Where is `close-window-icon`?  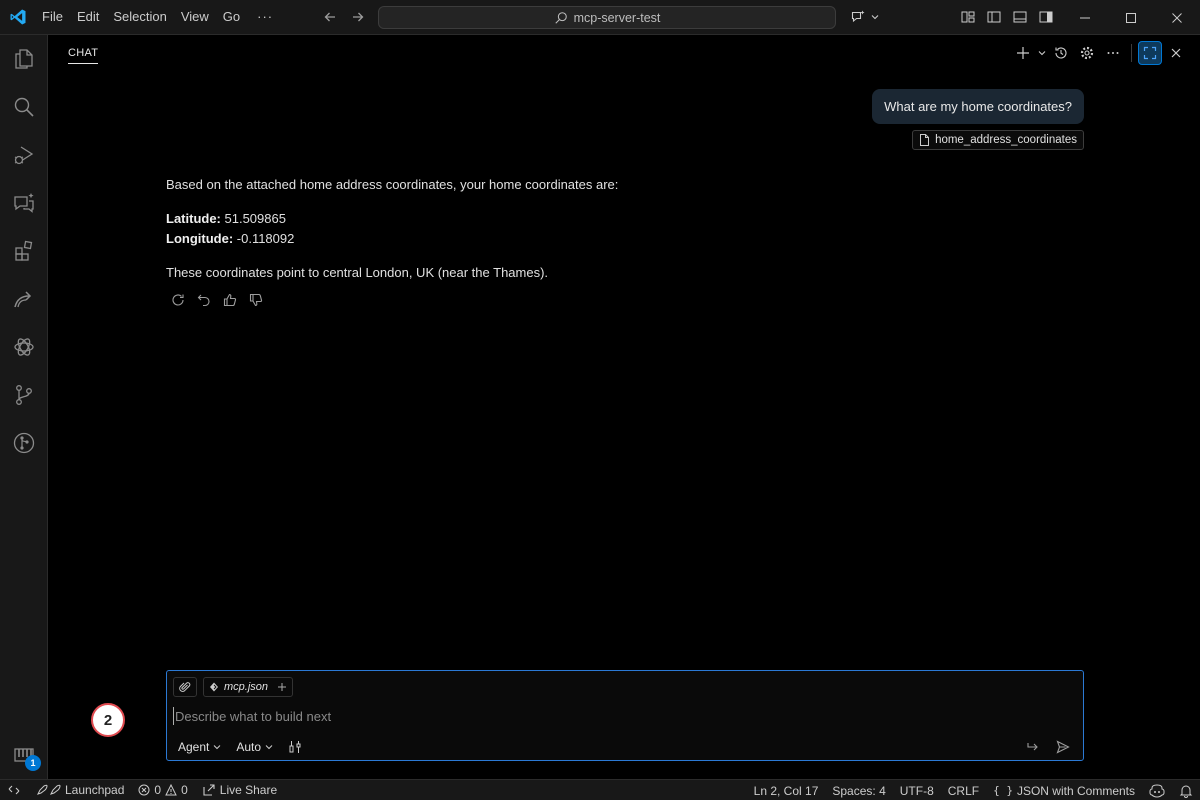
close-window-icon is located at coordinates (1177, 17).